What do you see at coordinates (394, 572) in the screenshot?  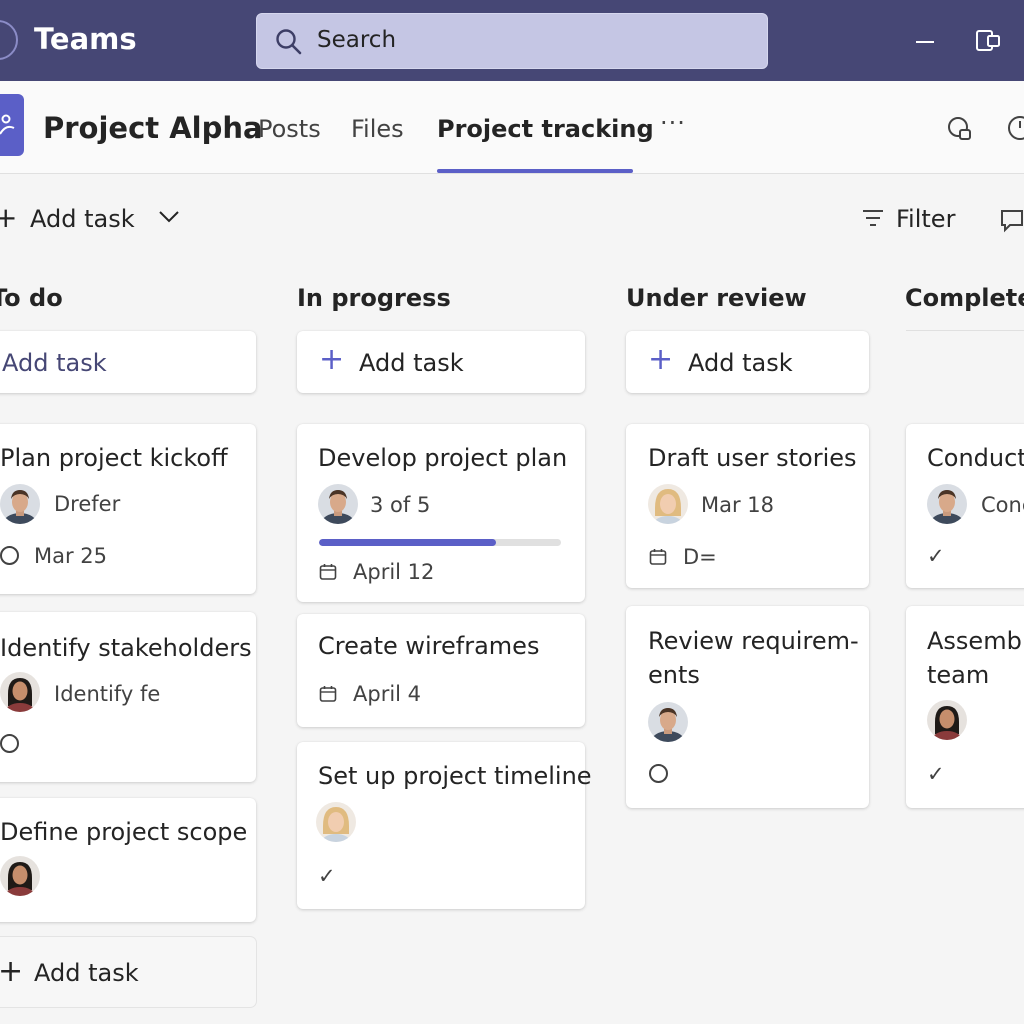 I see `due-date: April 12` at bounding box center [394, 572].